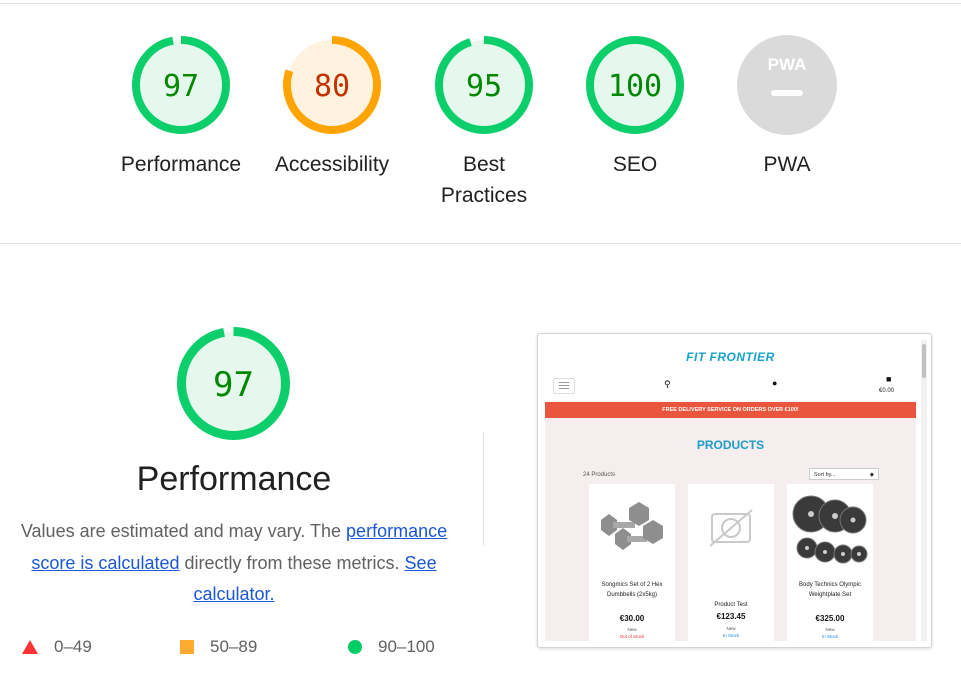  What do you see at coordinates (844, 474) in the screenshot?
I see `sort-select: Sort by... ◆` at bounding box center [844, 474].